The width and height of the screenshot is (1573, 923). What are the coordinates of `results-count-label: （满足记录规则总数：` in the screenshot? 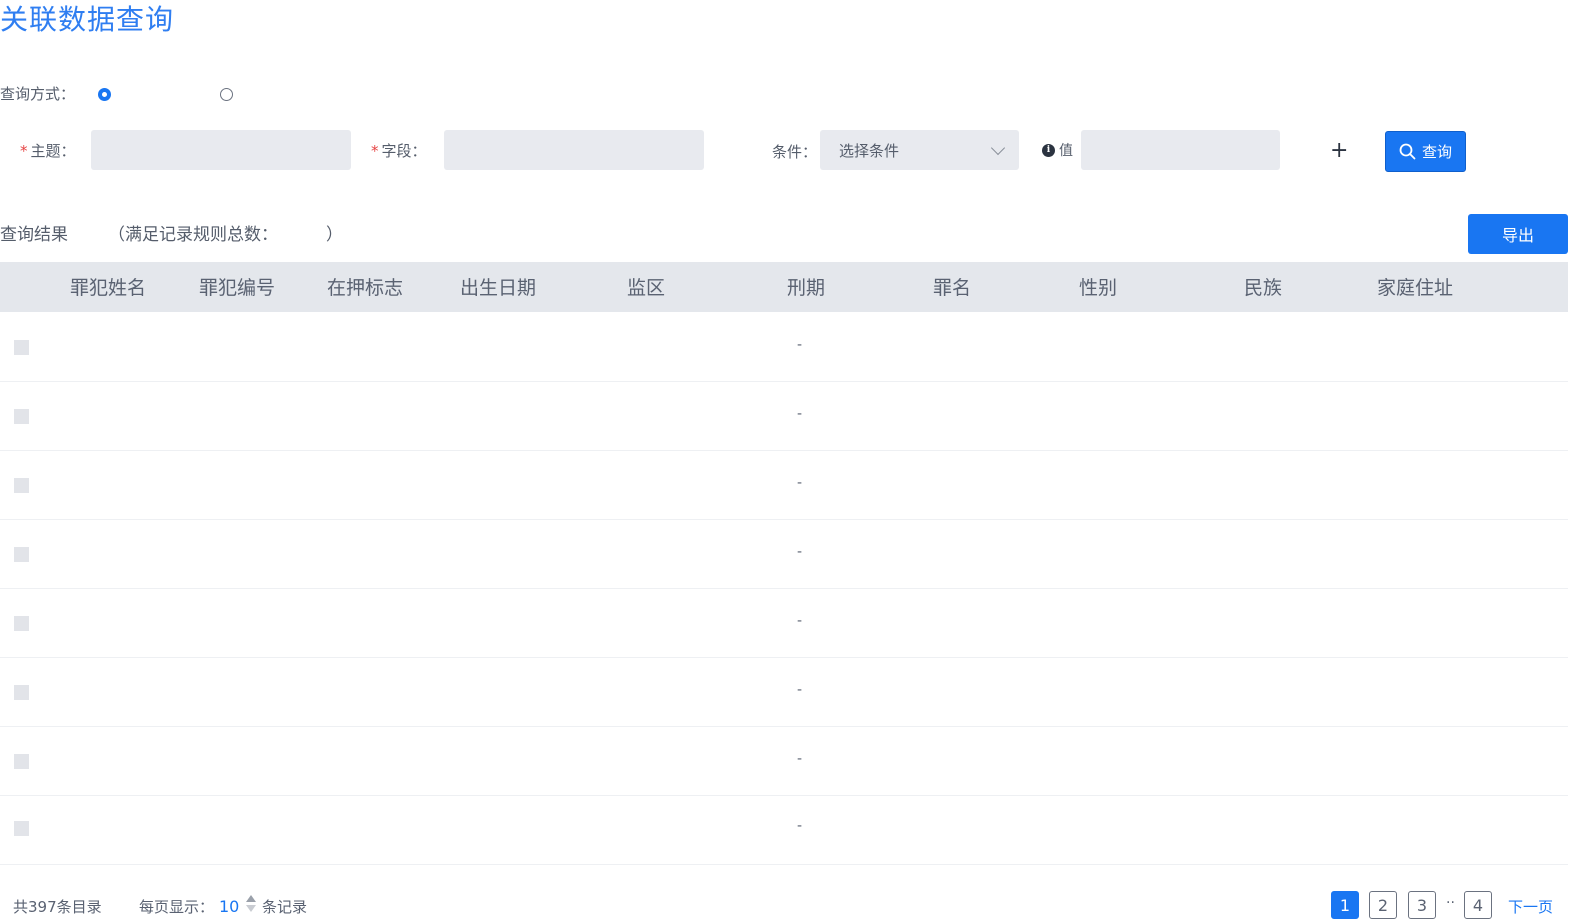 It's located at (193, 235).